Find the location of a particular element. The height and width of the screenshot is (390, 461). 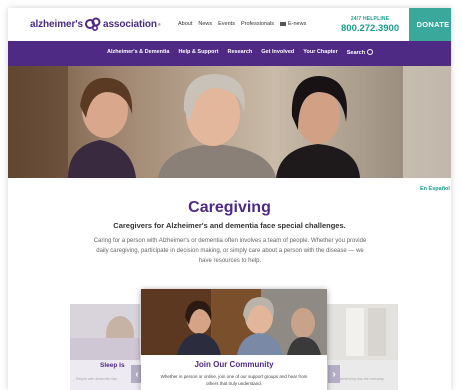

nav-item-research: Research is located at coordinates (239, 52).